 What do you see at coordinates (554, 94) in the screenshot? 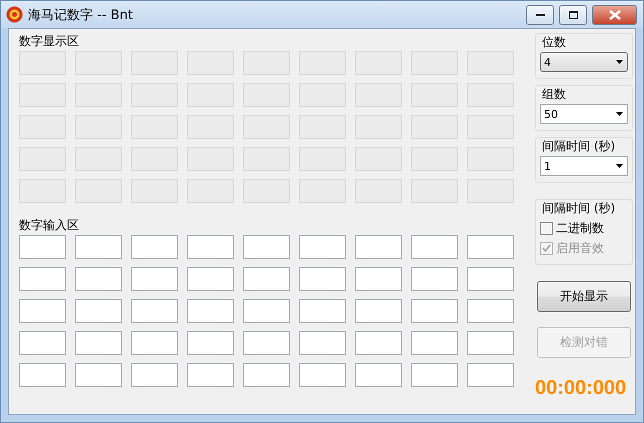
I see `group-label: 组数` at bounding box center [554, 94].